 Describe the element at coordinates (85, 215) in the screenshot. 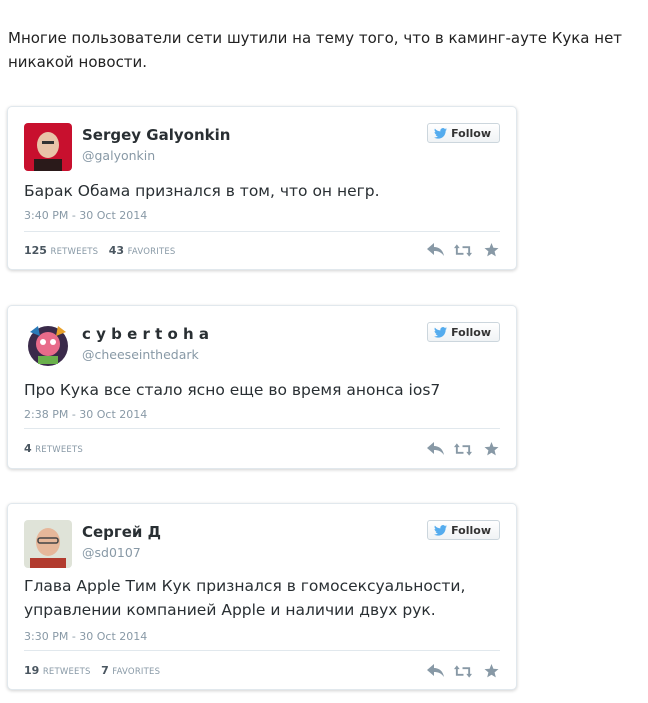

I see `tweet-date: 3:40 PM - 30 Oct 2014` at that location.